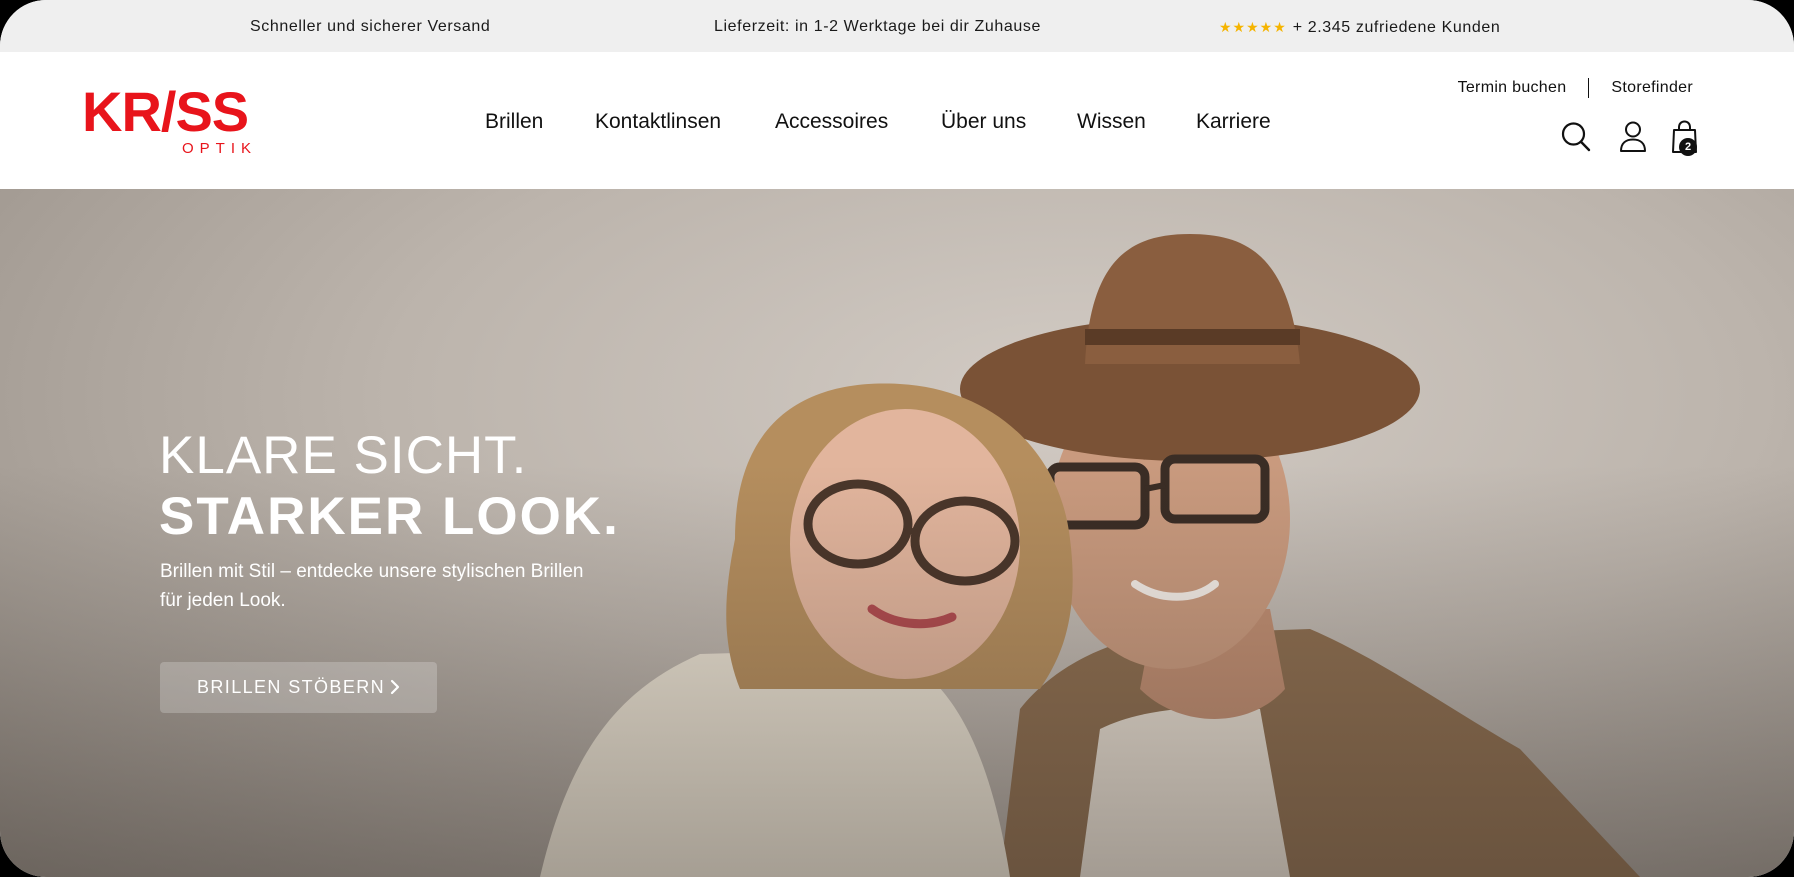 This screenshot has width=1794, height=877. I want to click on hero-title-line-1: KLARE SICHT., so click(343, 455).